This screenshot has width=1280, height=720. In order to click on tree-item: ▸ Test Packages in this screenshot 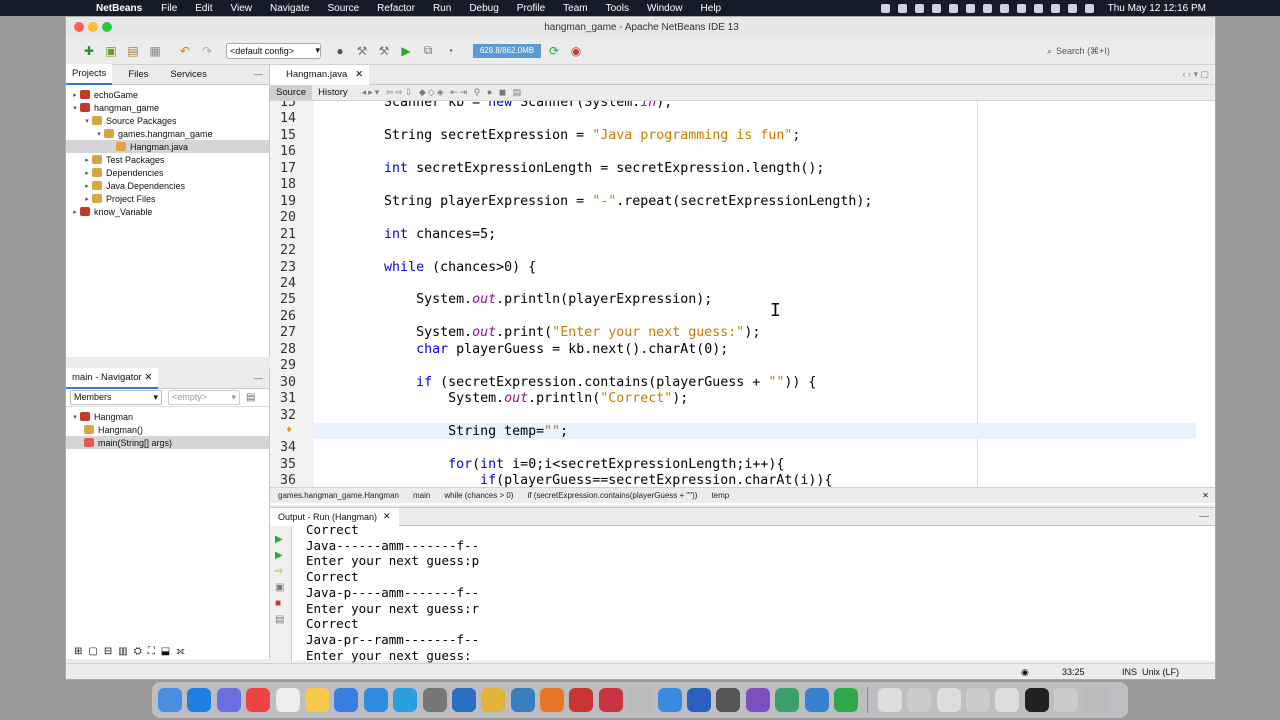, I will do `click(167, 159)`.